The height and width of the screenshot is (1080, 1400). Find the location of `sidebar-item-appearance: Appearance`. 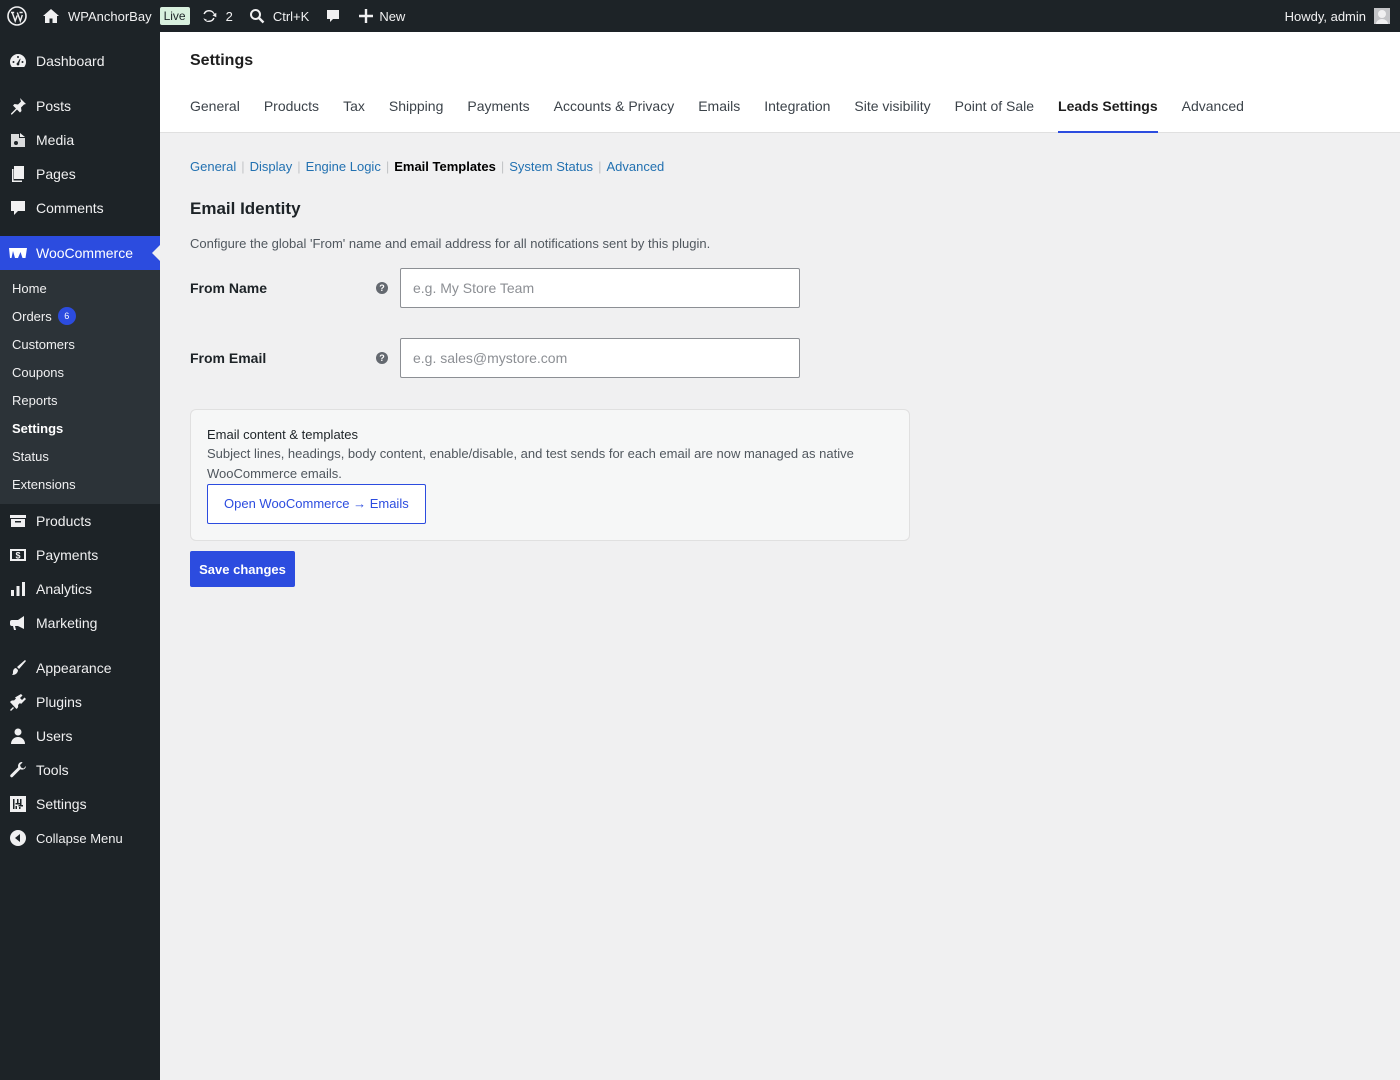

sidebar-item-appearance: Appearance is located at coordinates (80, 668).